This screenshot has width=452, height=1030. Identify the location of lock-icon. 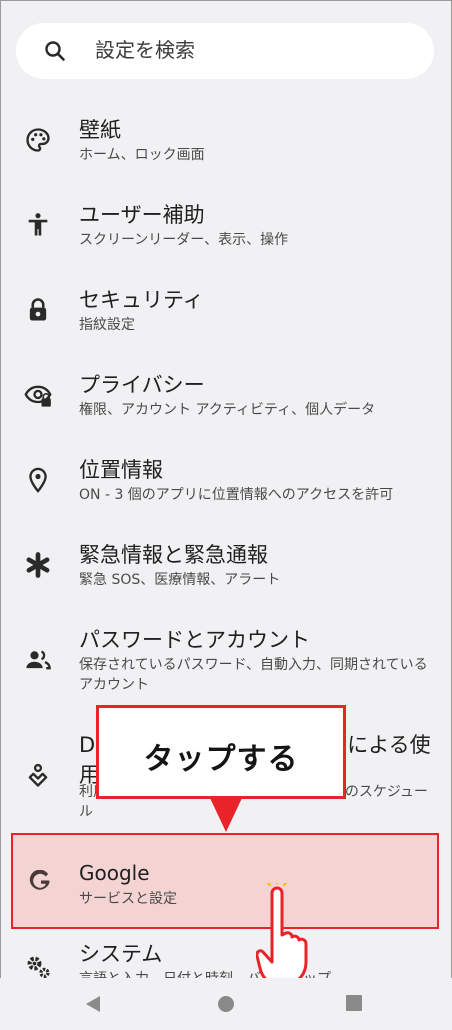
(38, 309).